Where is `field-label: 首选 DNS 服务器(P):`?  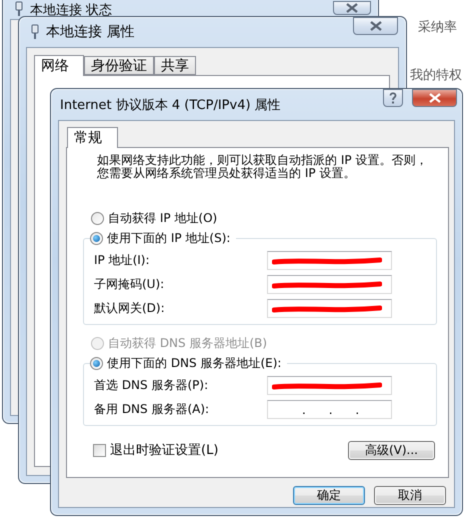 field-label: 首选 DNS 服务器(P): is located at coordinates (151, 385).